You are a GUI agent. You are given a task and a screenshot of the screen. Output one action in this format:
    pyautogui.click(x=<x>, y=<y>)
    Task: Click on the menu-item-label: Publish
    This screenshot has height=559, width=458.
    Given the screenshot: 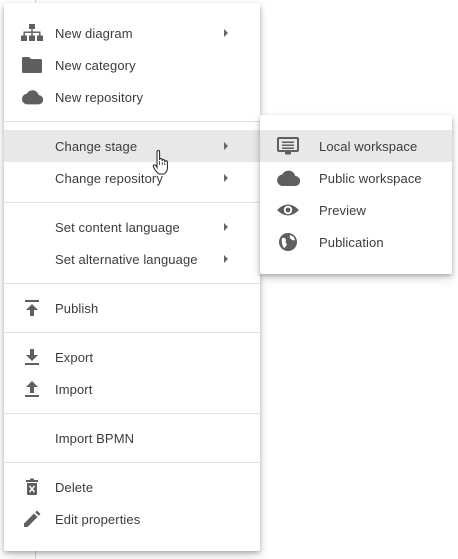 What is the action you would take?
    pyautogui.click(x=77, y=308)
    